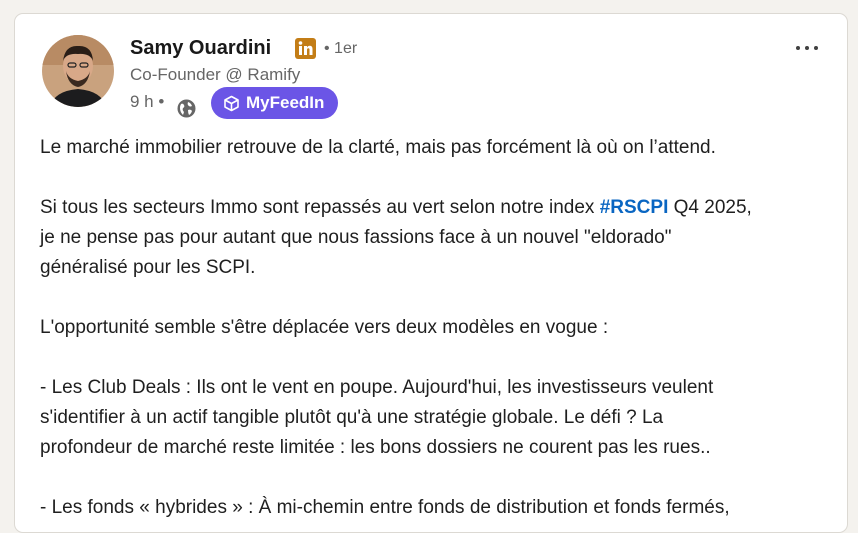  Describe the element at coordinates (148, 267) in the screenshot. I see `post-paragraph: généralisé pour les SCPI.` at that location.